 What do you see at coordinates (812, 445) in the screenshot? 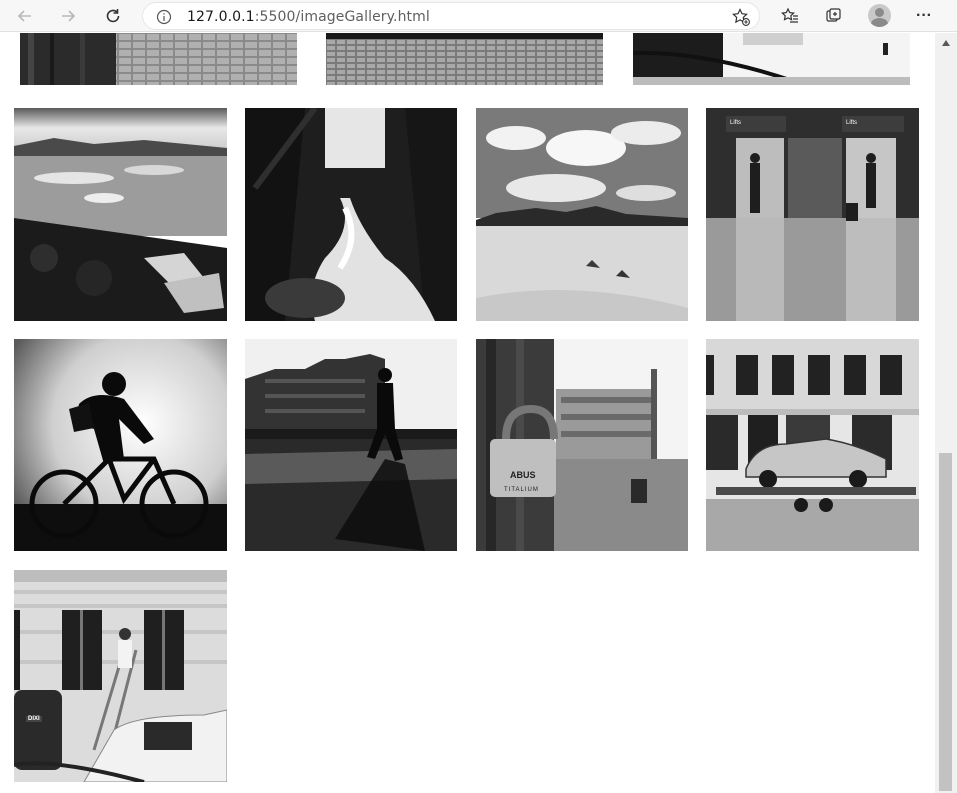
I see `classic-car-trailer-photo` at bounding box center [812, 445].